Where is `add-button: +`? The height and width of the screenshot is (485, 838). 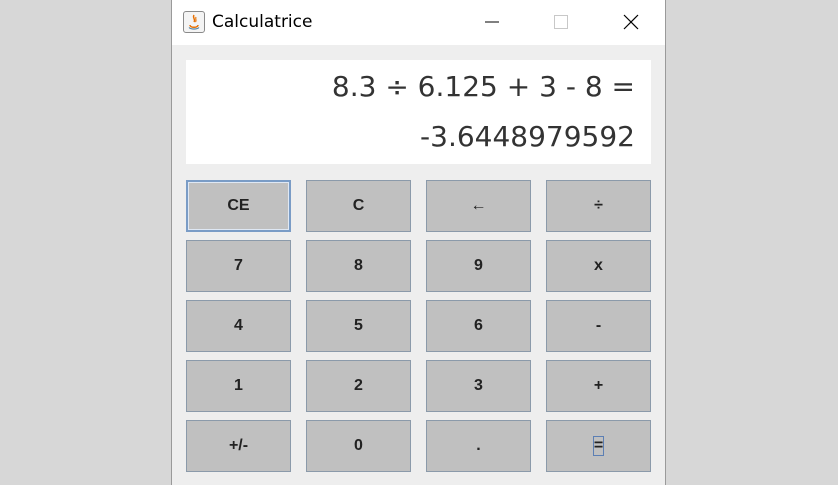
add-button: + is located at coordinates (598, 386).